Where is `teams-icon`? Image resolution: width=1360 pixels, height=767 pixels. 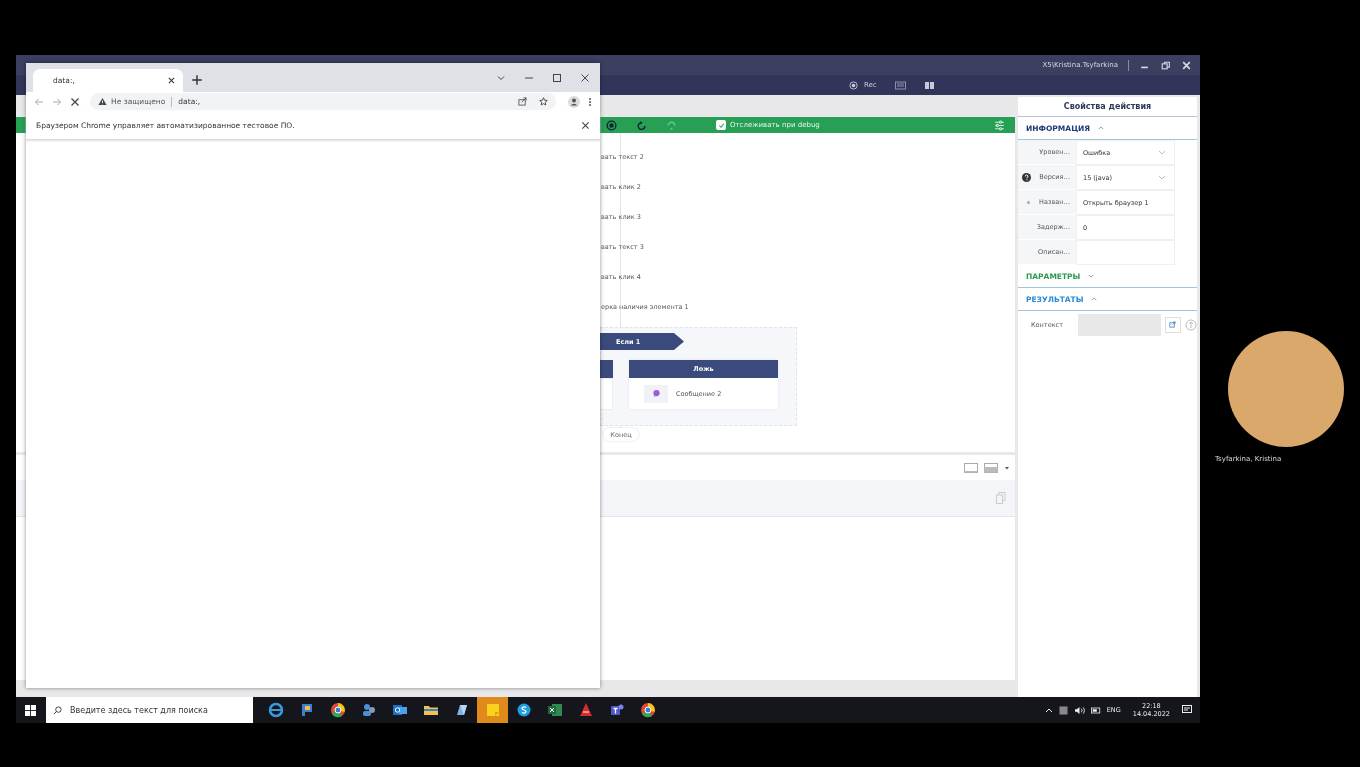 teams-icon is located at coordinates (616, 710).